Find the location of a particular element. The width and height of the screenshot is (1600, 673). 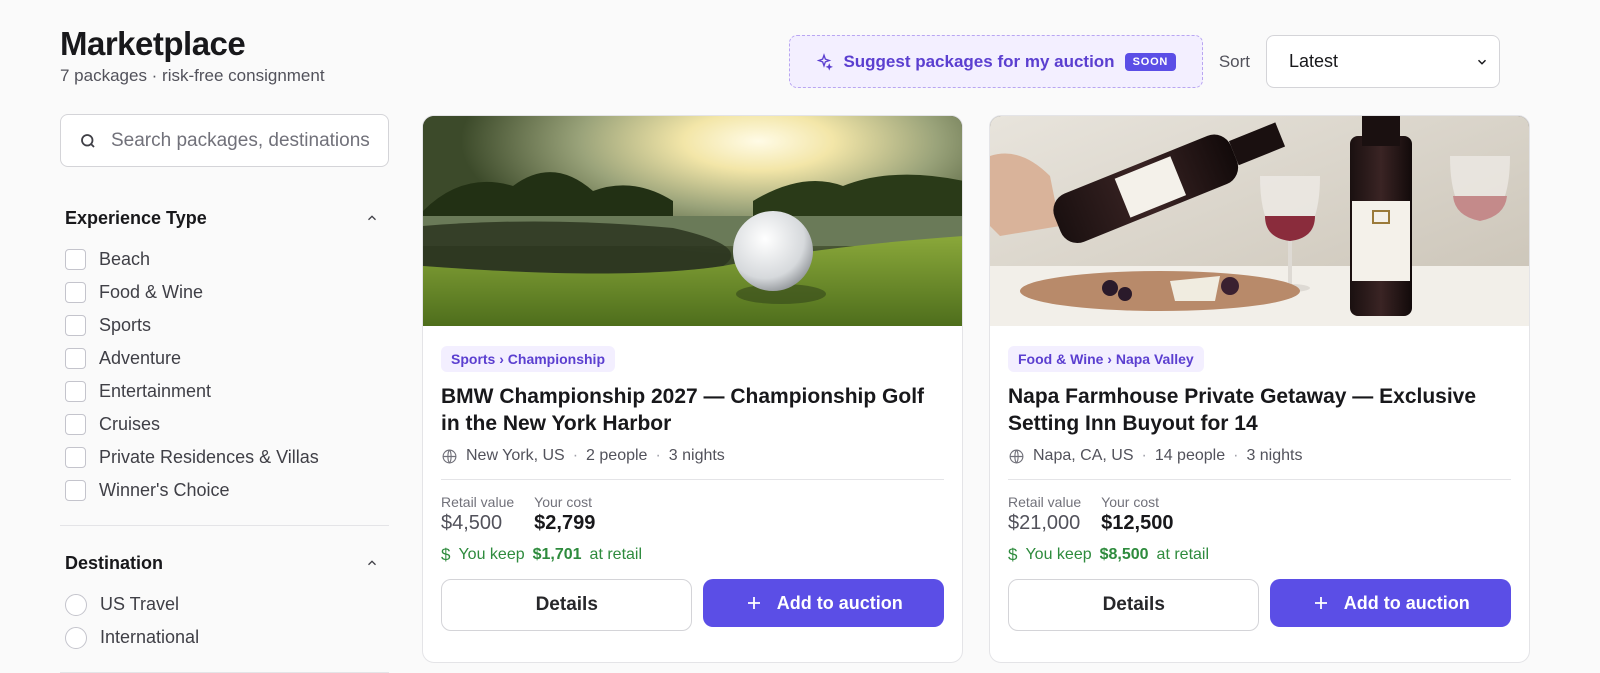

filter-option-cruises: Cruises is located at coordinates (227, 424).